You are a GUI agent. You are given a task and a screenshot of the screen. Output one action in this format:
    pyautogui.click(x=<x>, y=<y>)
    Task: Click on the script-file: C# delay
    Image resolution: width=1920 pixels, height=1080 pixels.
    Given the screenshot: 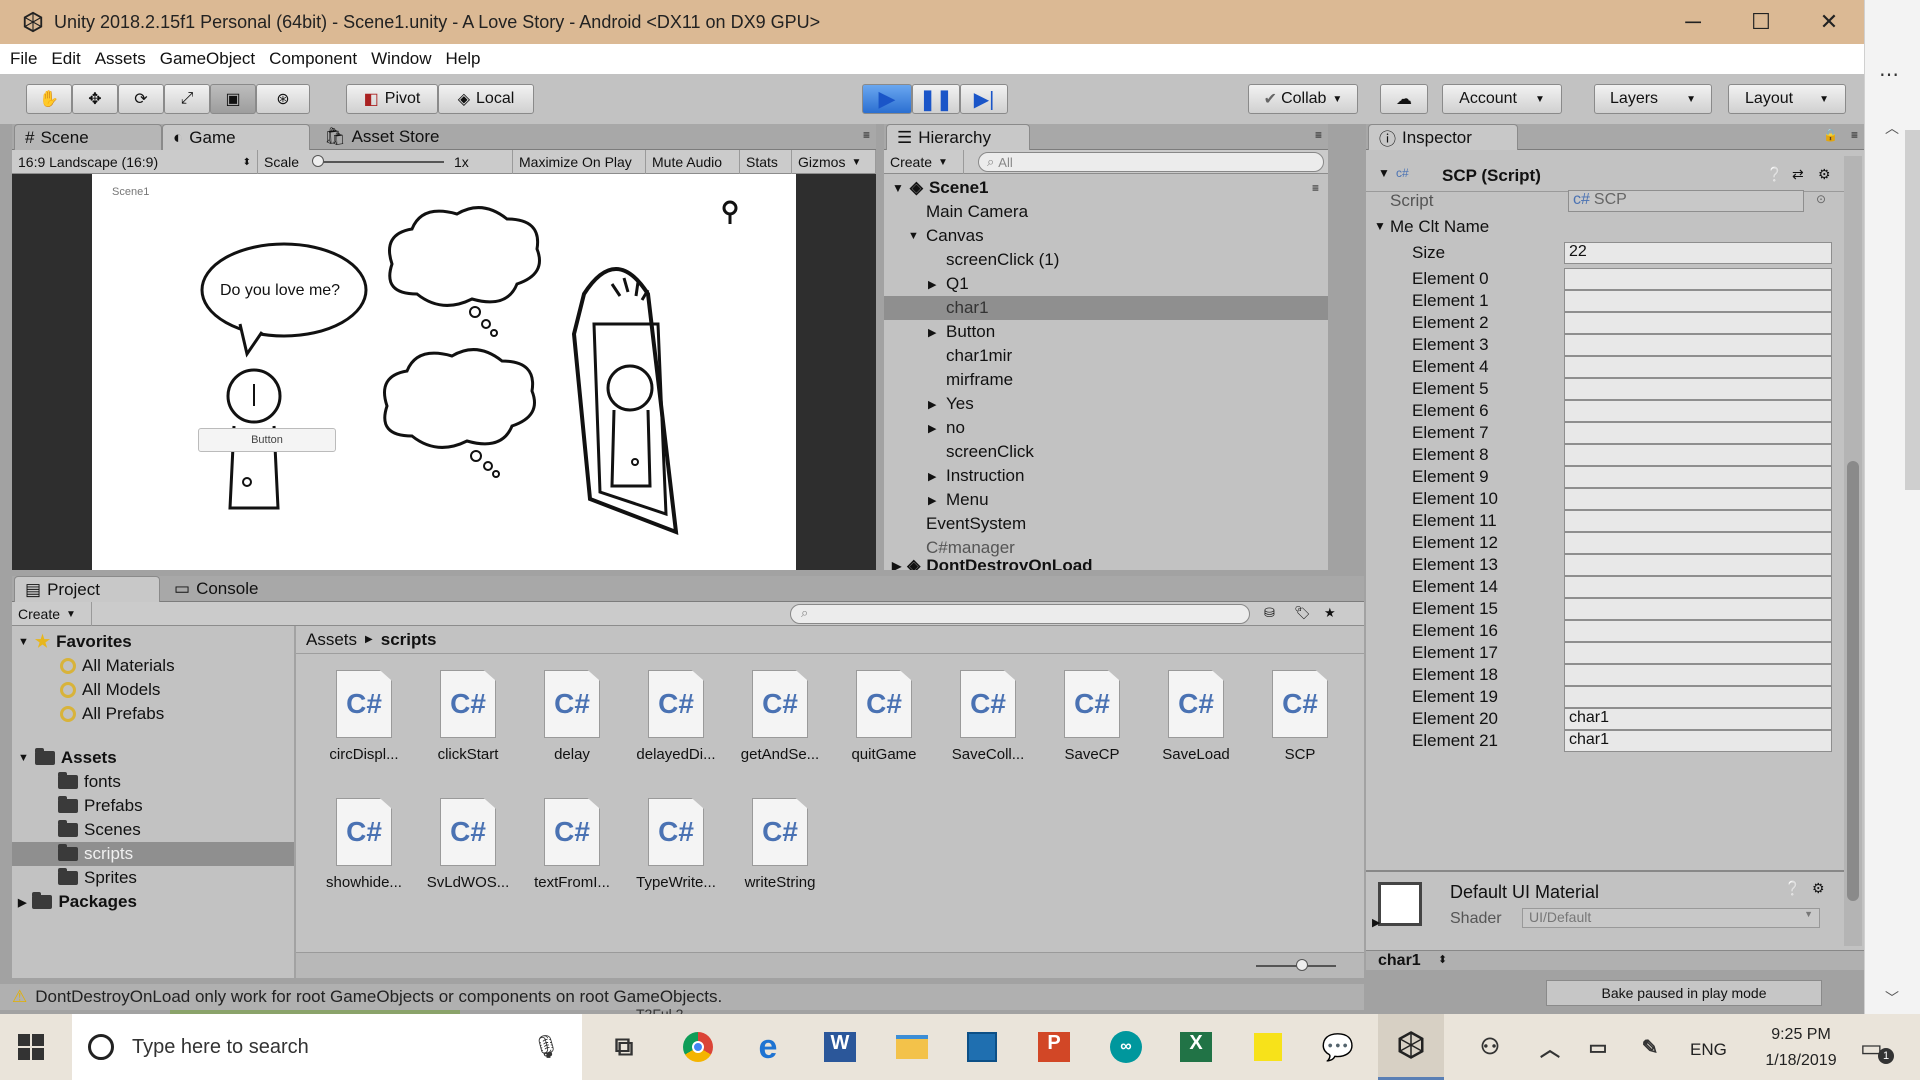 What is the action you would take?
    pyautogui.click(x=572, y=716)
    